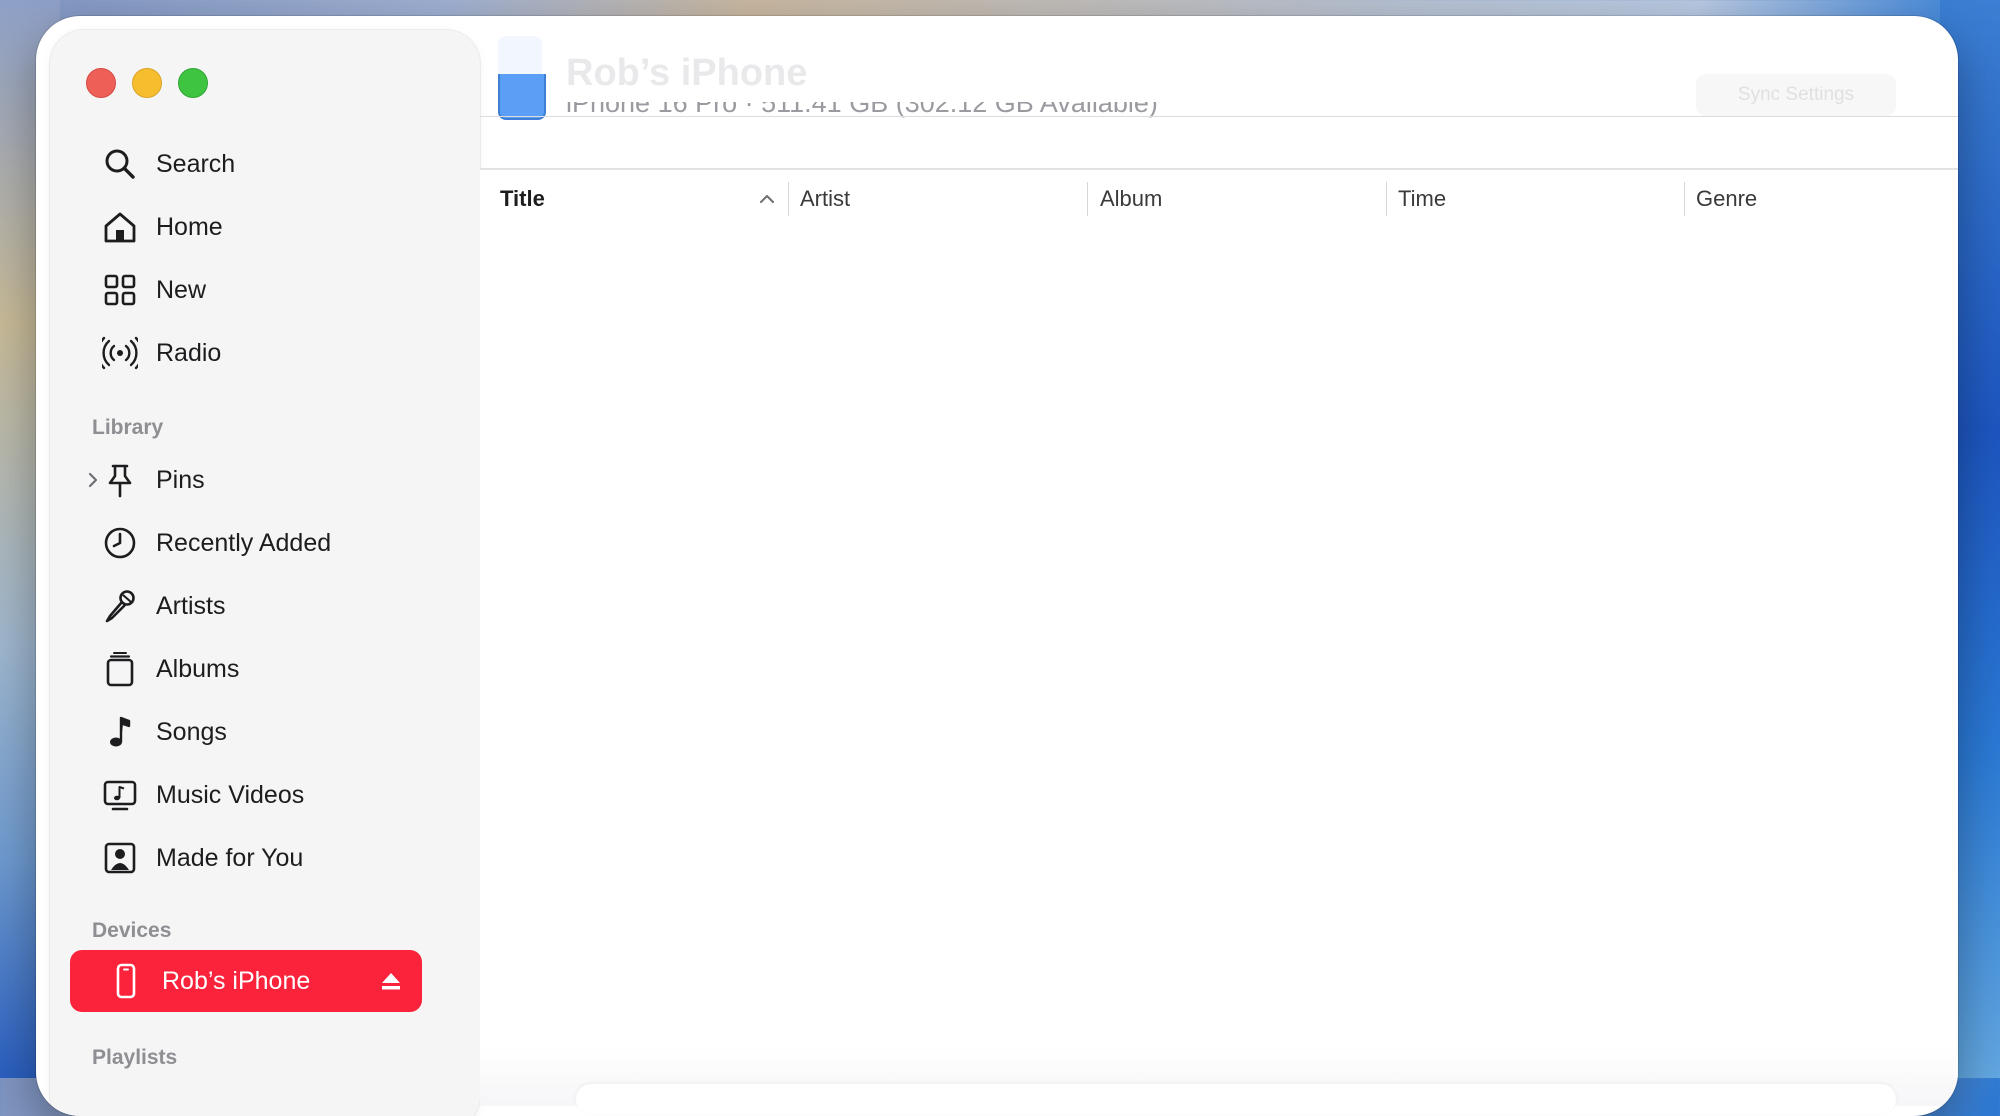  What do you see at coordinates (258, 669) in the screenshot?
I see `sidebar-item-albums: Albums` at bounding box center [258, 669].